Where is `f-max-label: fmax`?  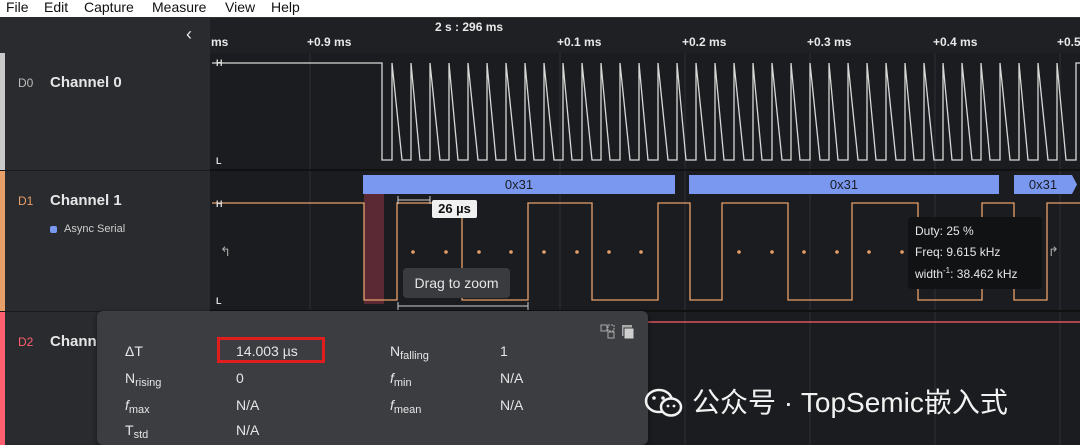
f-max-label: fmax is located at coordinates (137, 406).